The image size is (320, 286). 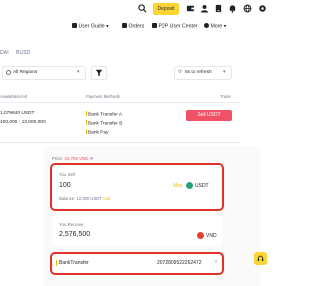 What do you see at coordinates (71, 224) in the screenshot?
I see `you-receive-label: You Receive` at bounding box center [71, 224].